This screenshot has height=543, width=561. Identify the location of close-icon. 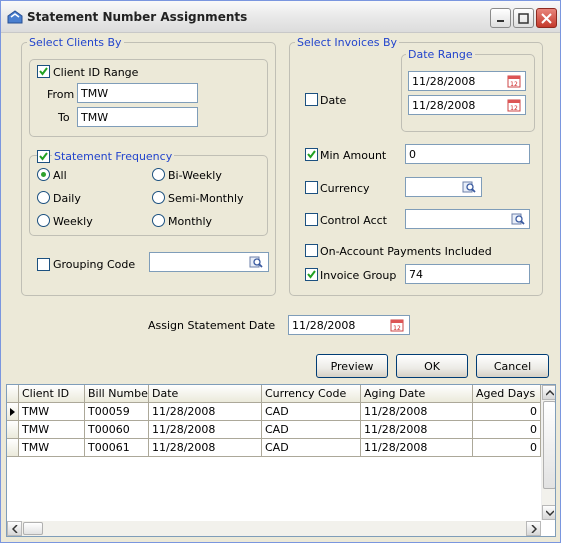
(546, 18).